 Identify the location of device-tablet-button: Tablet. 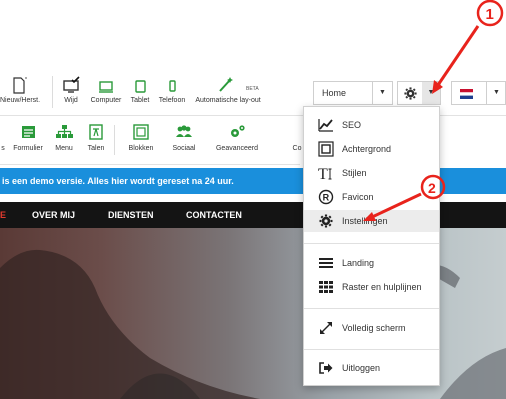
(140, 90).